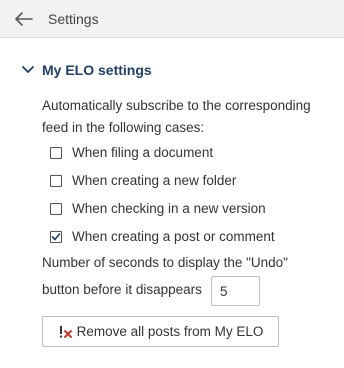 This screenshot has width=344, height=368. What do you see at coordinates (235, 291) in the screenshot?
I see `undo-seconds-input` at bounding box center [235, 291].